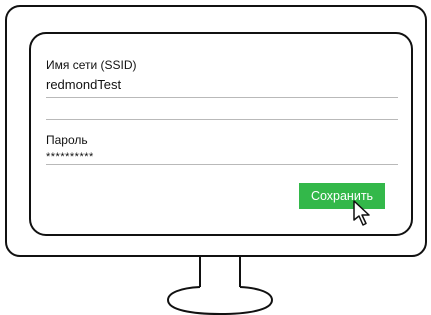  I want to click on password-label: Пароль, so click(67, 140).